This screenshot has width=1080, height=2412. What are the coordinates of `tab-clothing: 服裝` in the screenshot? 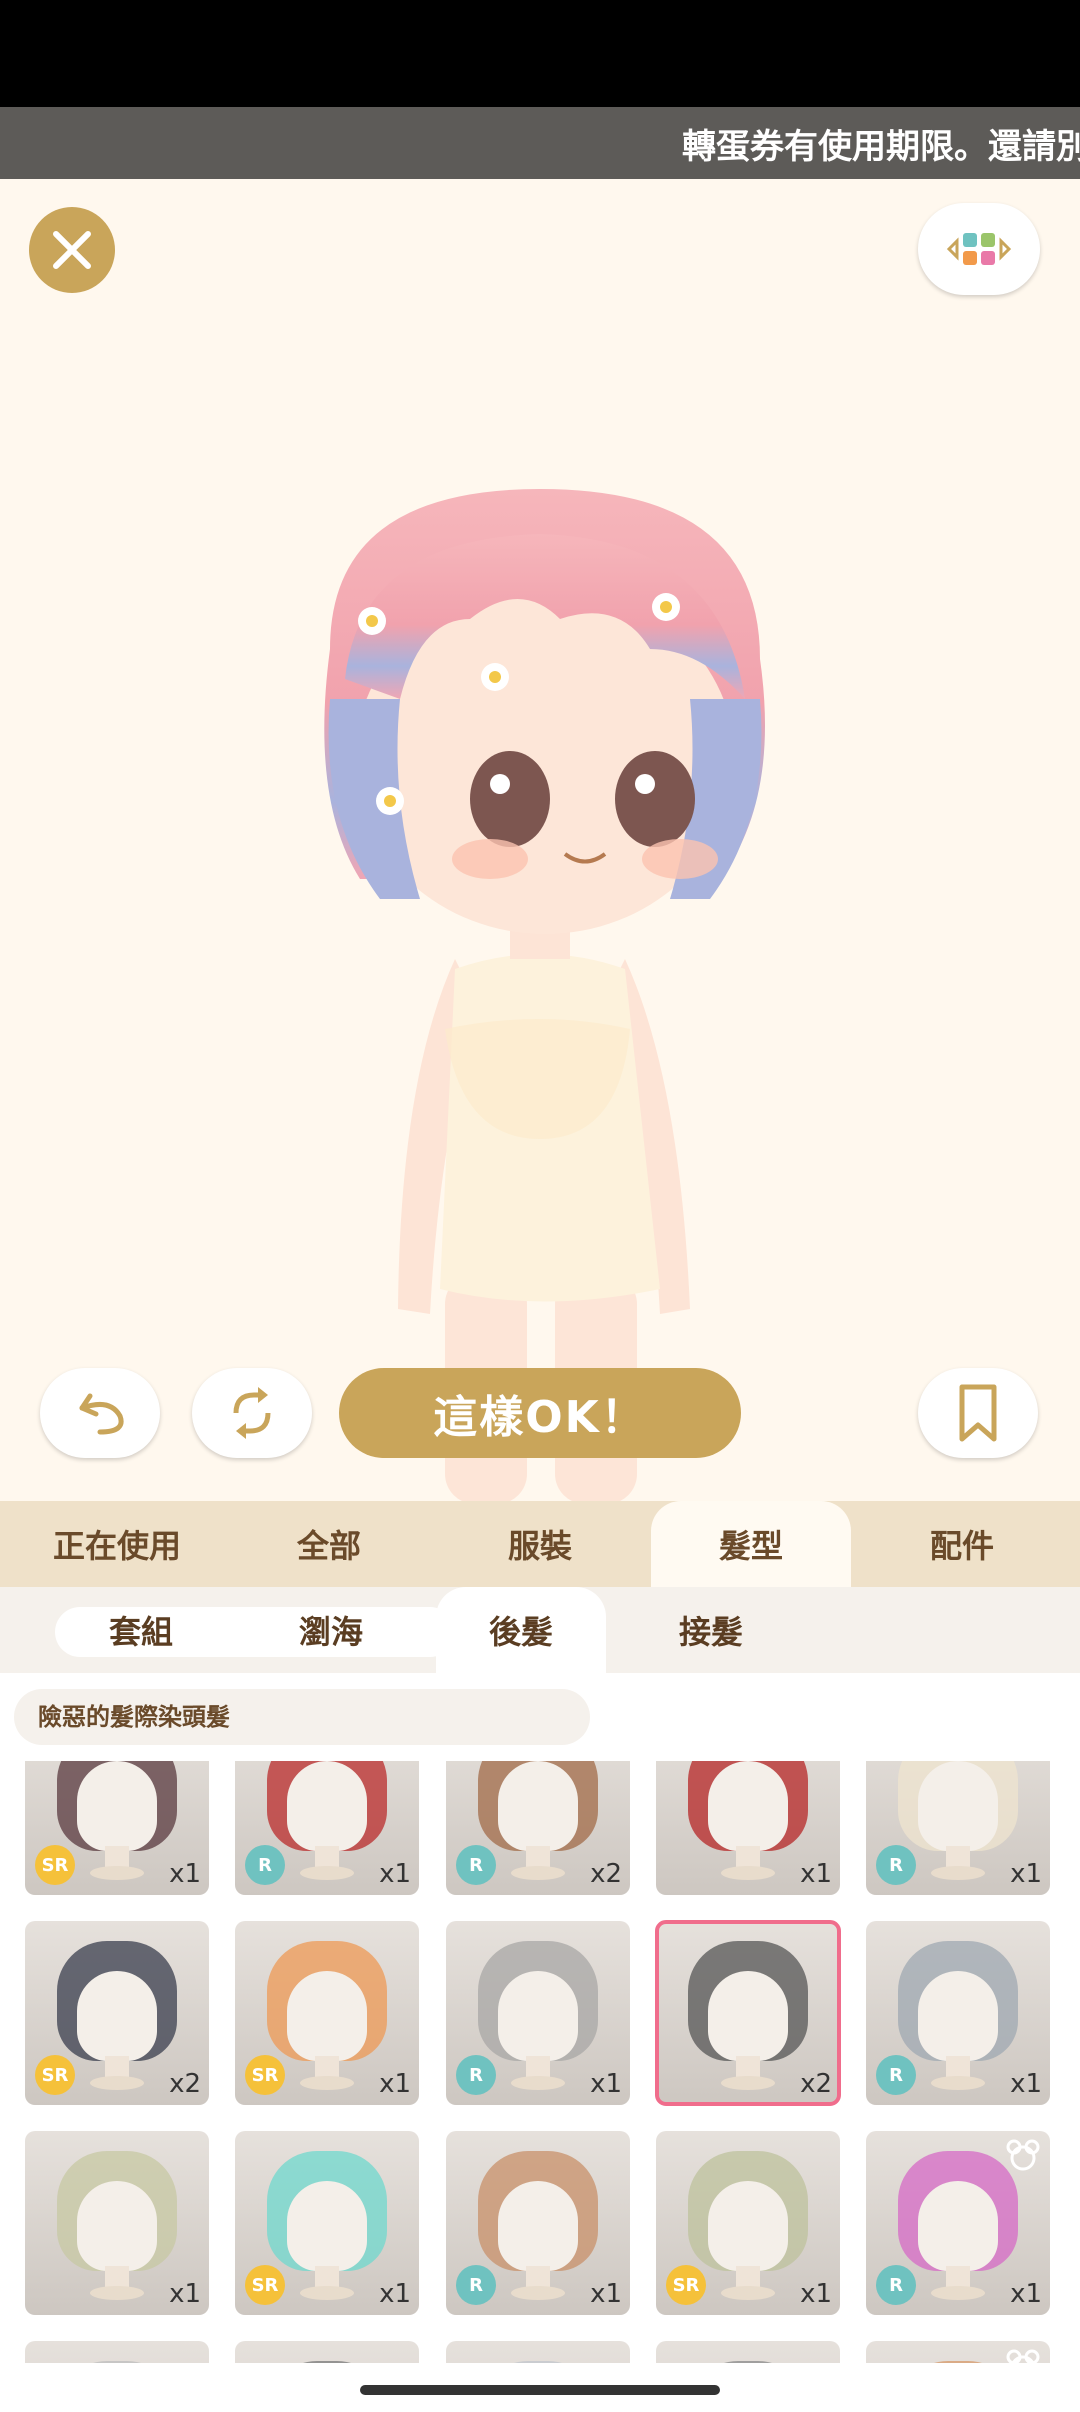 It's located at (540, 1544).